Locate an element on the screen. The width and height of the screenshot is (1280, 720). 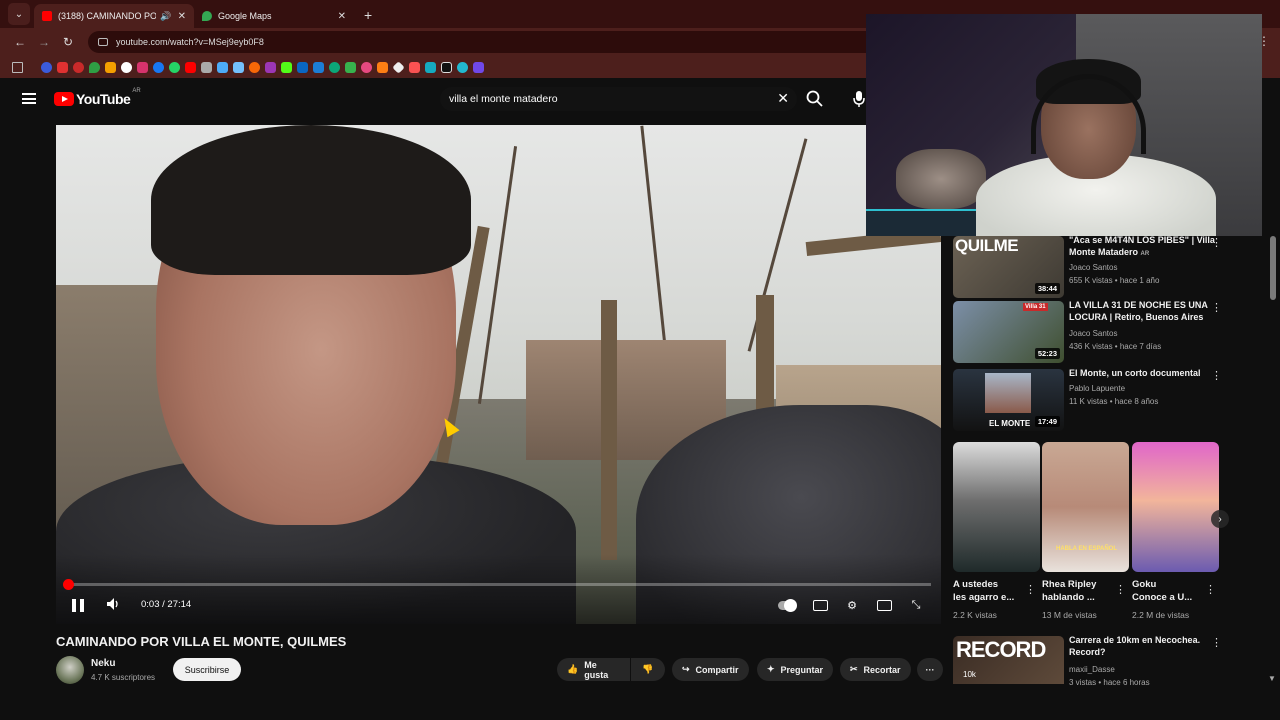
reload-icon: ↻ is located at coordinates (68, 42).